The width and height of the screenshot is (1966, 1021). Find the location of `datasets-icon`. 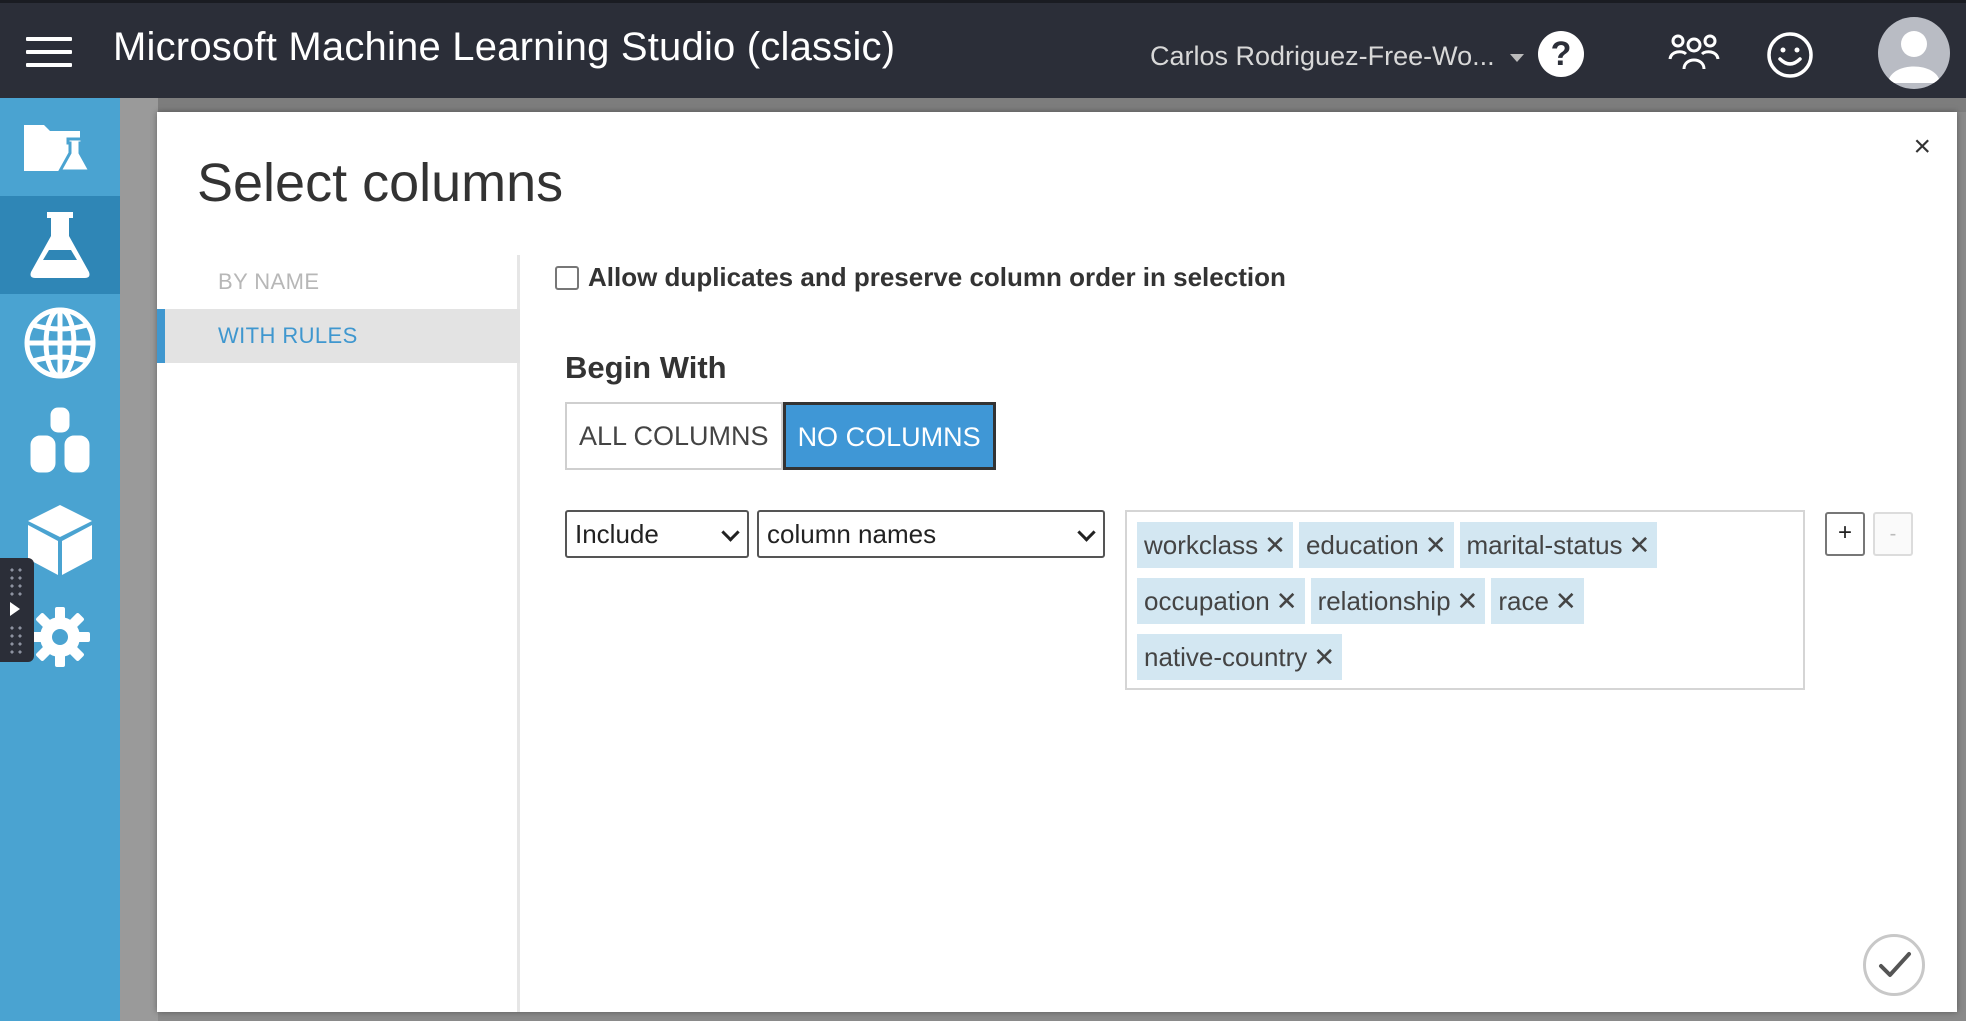

datasets-icon is located at coordinates (60, 440).